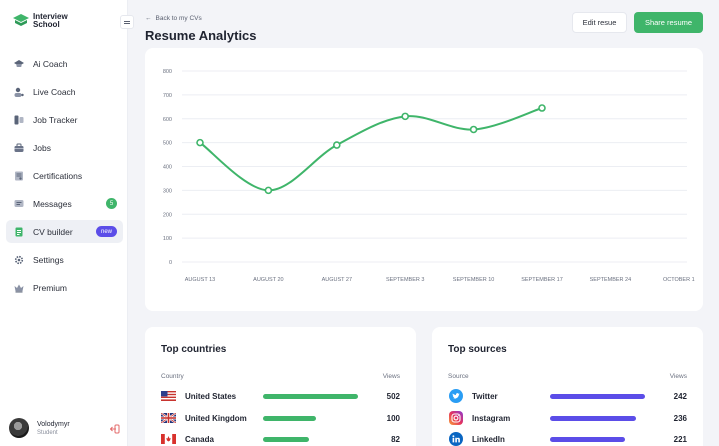 This screenshot has height=446, width=719. Describe the element at coordinates (19, 64) in the screenshot. I see `graduation-cap-icon` at that location.